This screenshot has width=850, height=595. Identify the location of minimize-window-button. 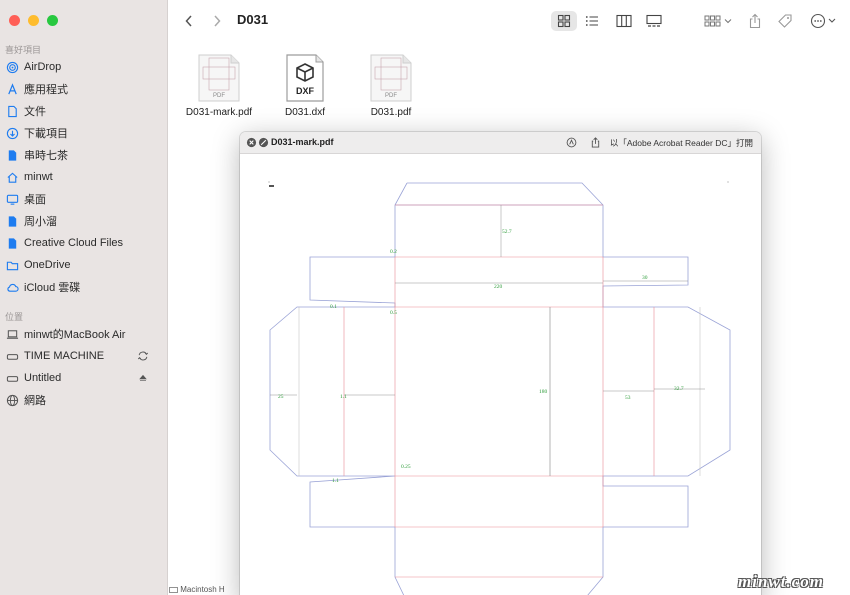
(33, 20).